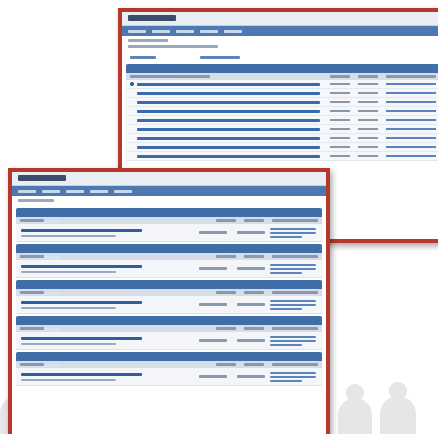 The height and width of the screenshot is (434, 438). What do you see at coordinates (280, 31) in the screenshot?
I see `forum-nav-bar` at bounding box center [280, 31].